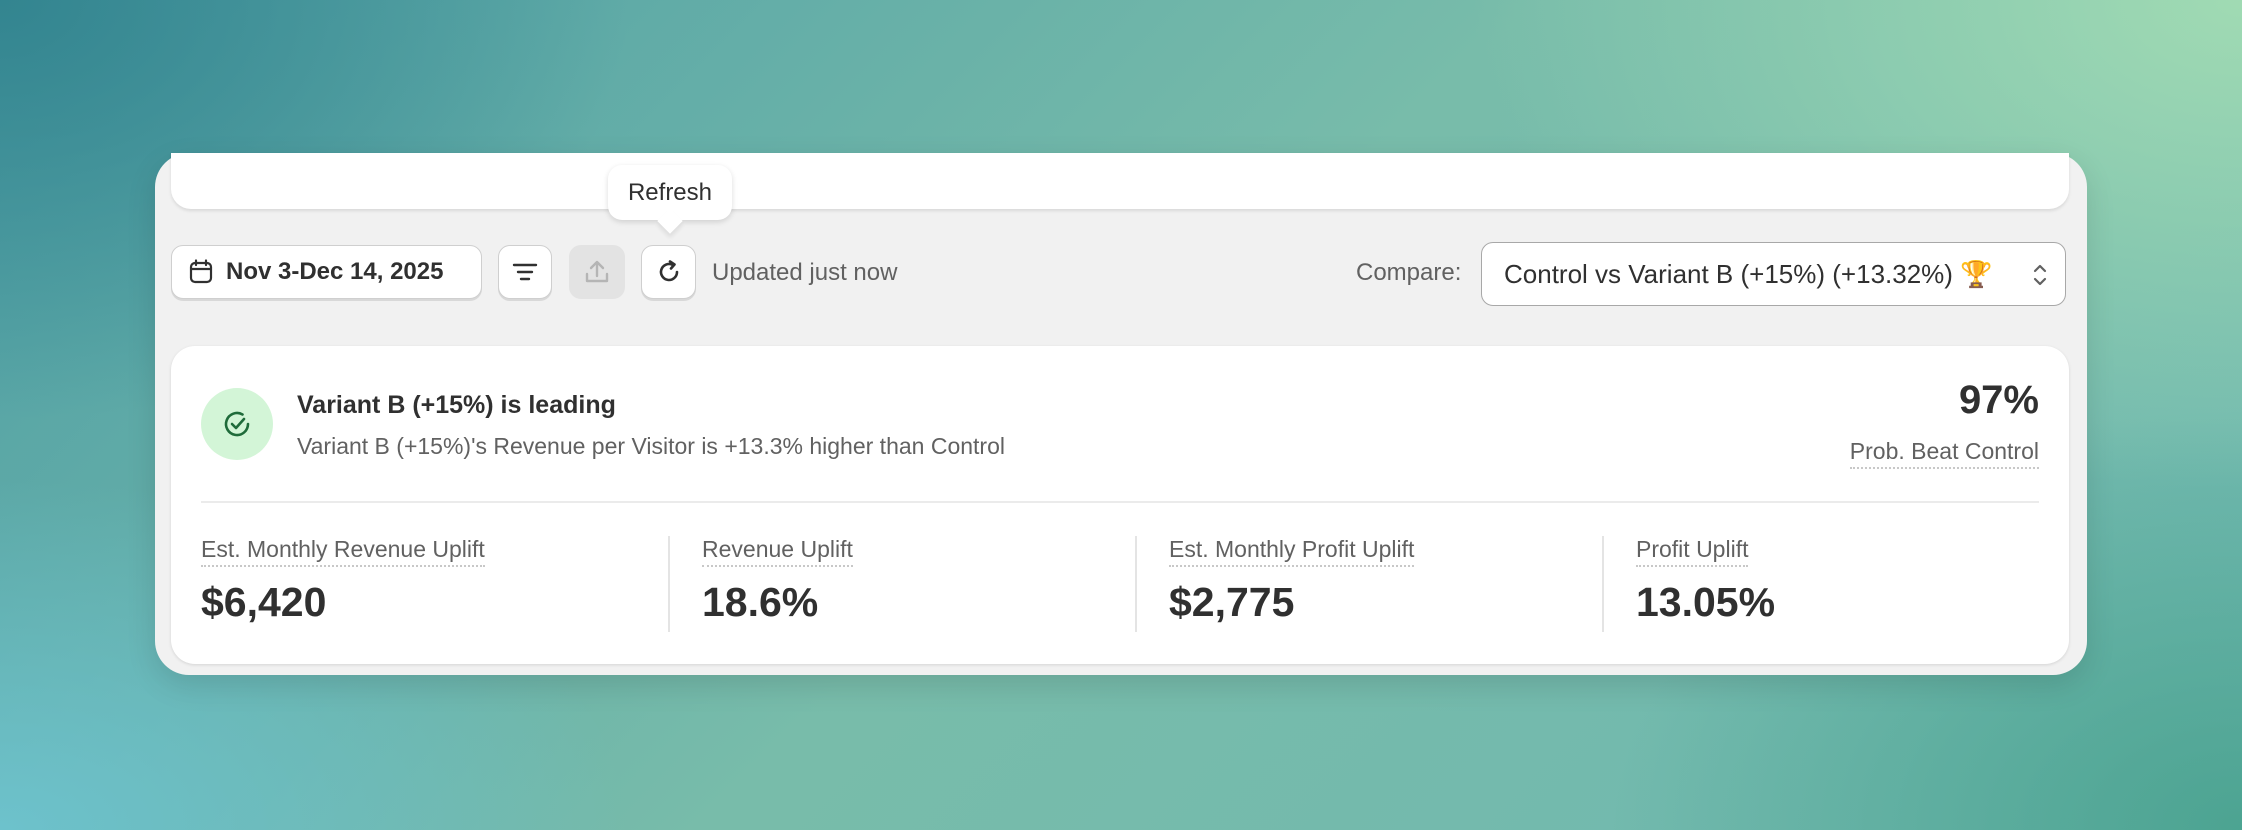 Image resolution: width=2242 pixels, height=830 pixels. What do you see at coordinates (201, 272) in the screenshot?
I see `calendar-icon` at bounding box center [201, 272].